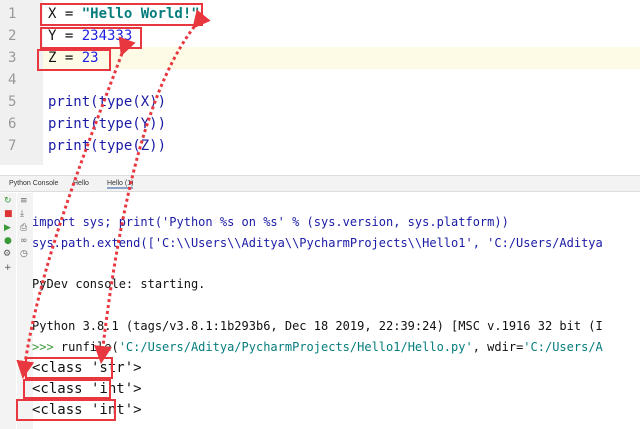 This screenshot has height=429, width=640. Describe the element at coordinates (22, 214) in the screenshot. I see `scroll-to-end-icon: ⤓` at that location.